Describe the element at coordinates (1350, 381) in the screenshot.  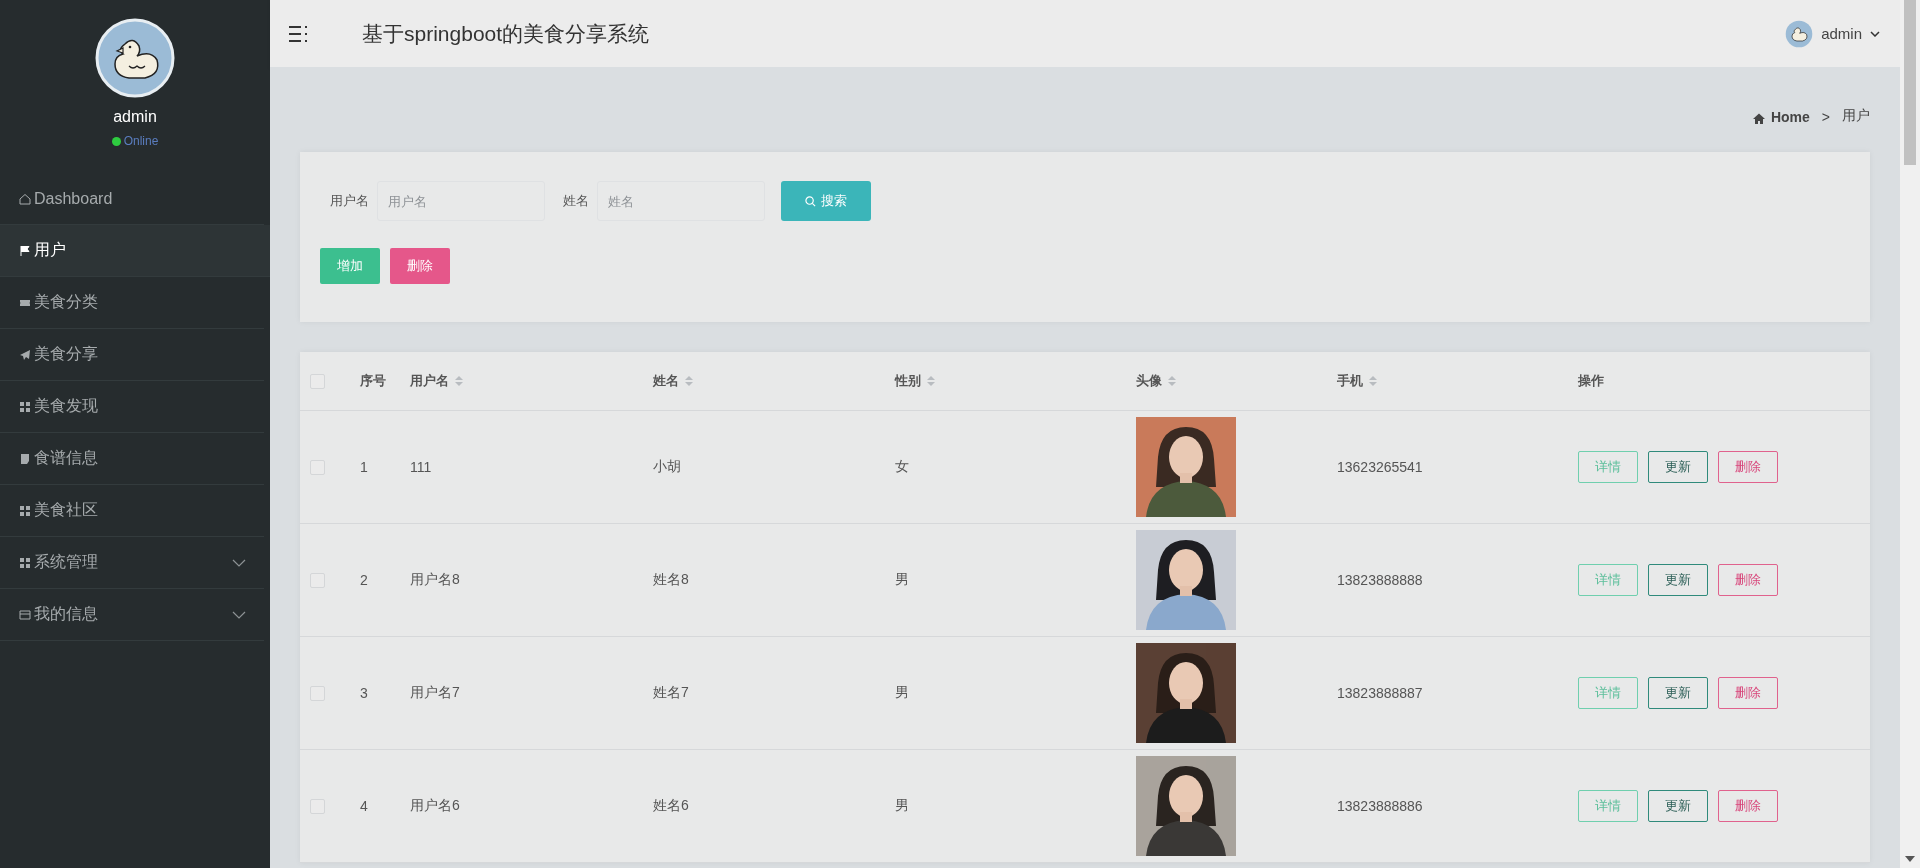
I see `column-header: 手机` at that location.